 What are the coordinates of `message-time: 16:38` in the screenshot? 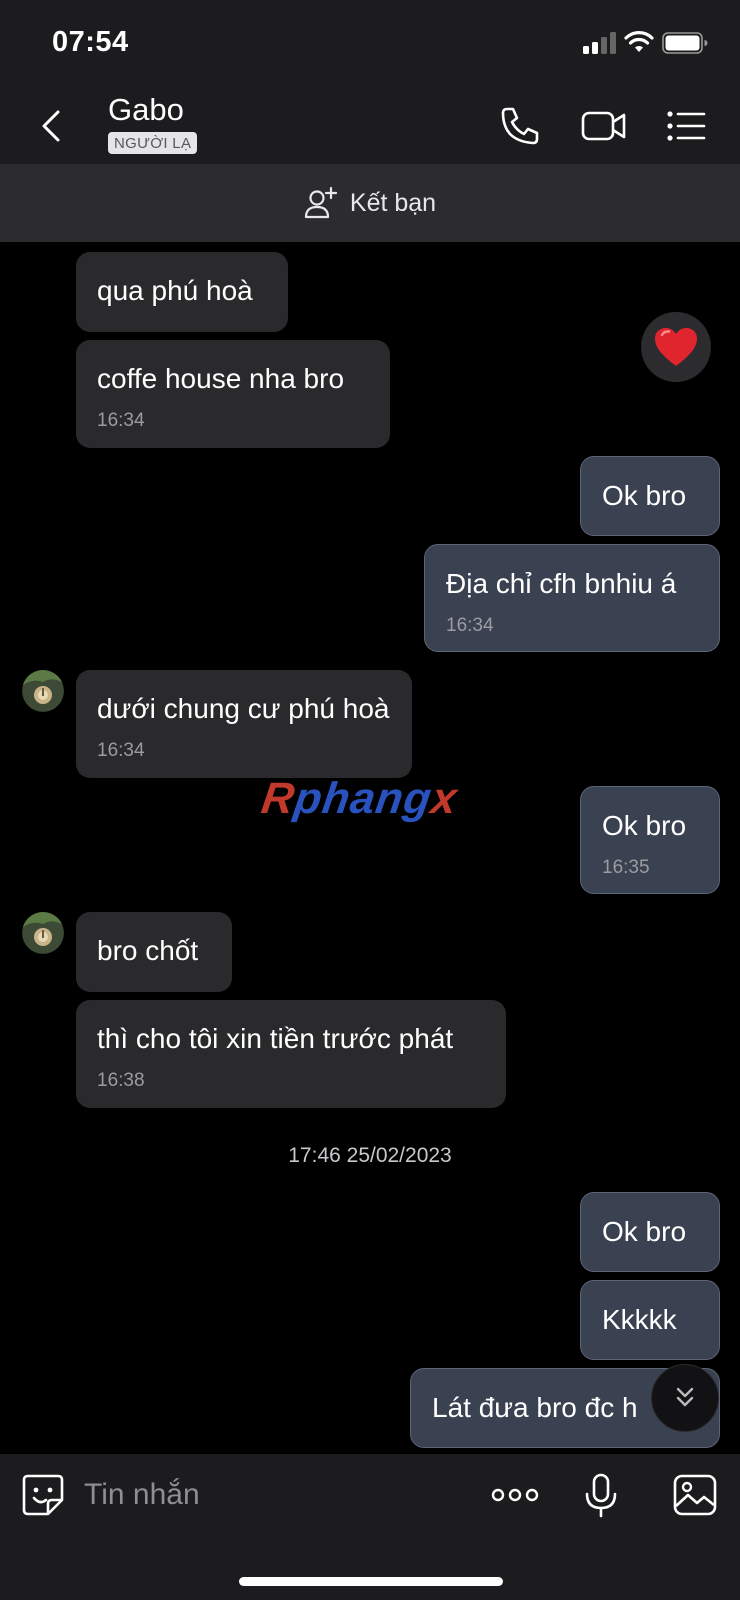 It's located at (121, 1080).